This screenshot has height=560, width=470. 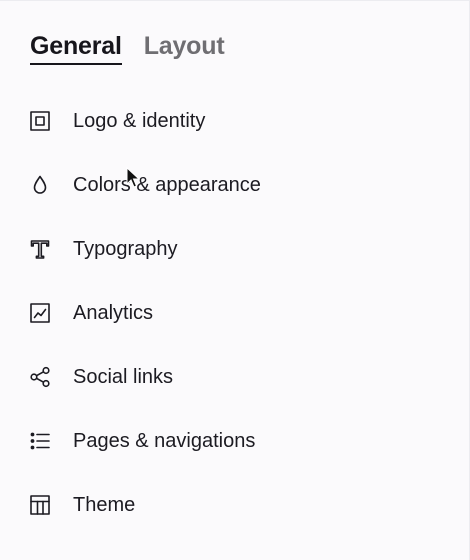 I want to click on menu-item-label: Logo & identity, so click(x=139, y=121).